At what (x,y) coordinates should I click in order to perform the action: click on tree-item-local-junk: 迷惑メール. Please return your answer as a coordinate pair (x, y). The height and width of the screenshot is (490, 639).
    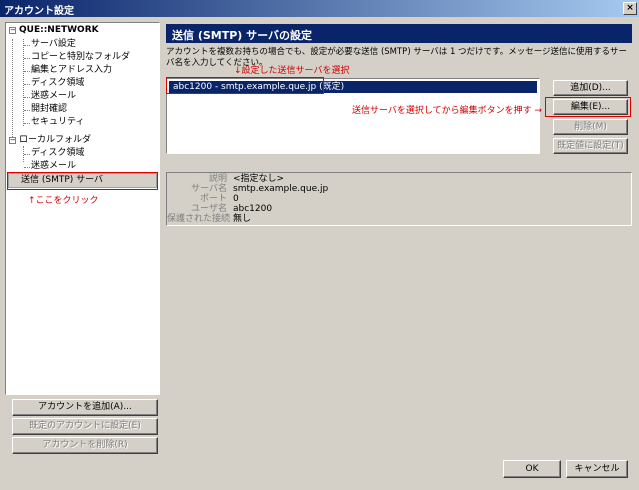
    Looking at the image, I should click on (53, 166).